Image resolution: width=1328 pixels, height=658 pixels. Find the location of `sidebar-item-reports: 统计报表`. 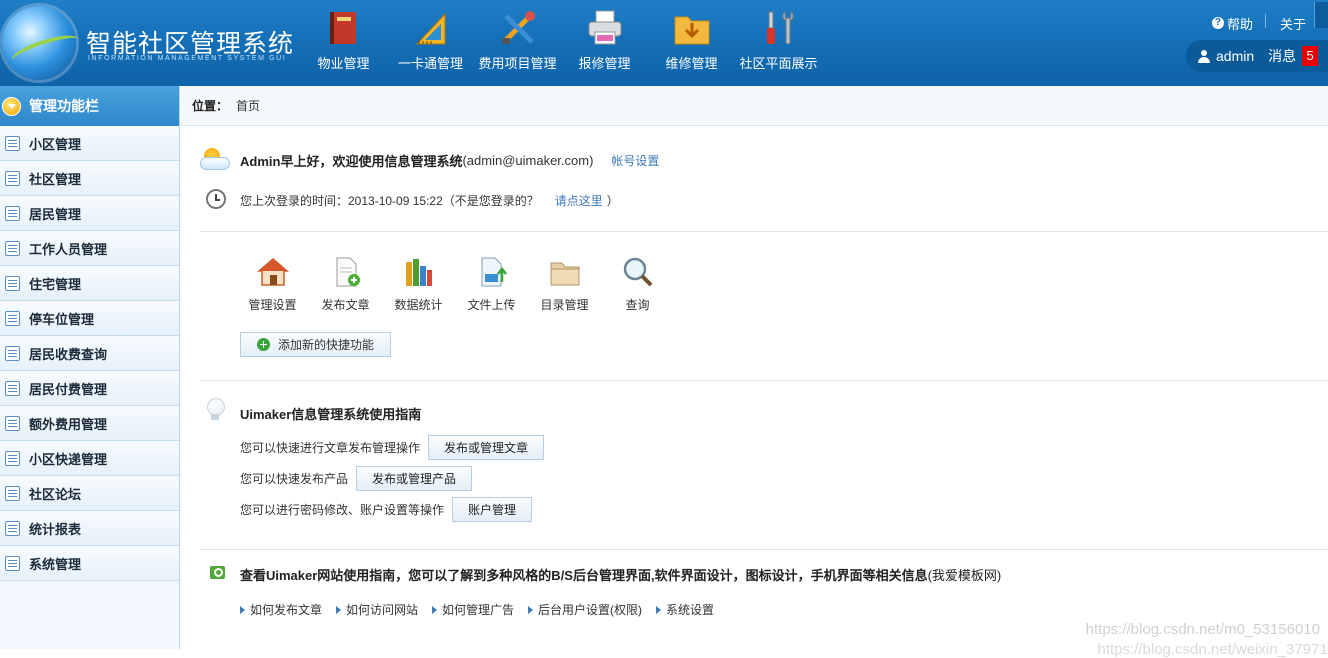

sidebar-item-reports: 统计报表 is located at coordinates (89, 528).